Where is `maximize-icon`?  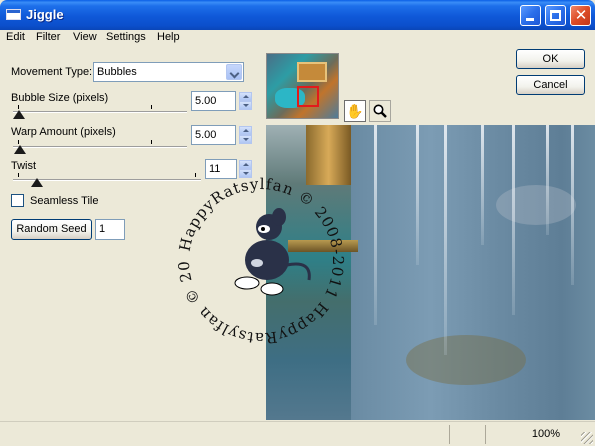 maximize-icon is located at coordinates (555, 15).